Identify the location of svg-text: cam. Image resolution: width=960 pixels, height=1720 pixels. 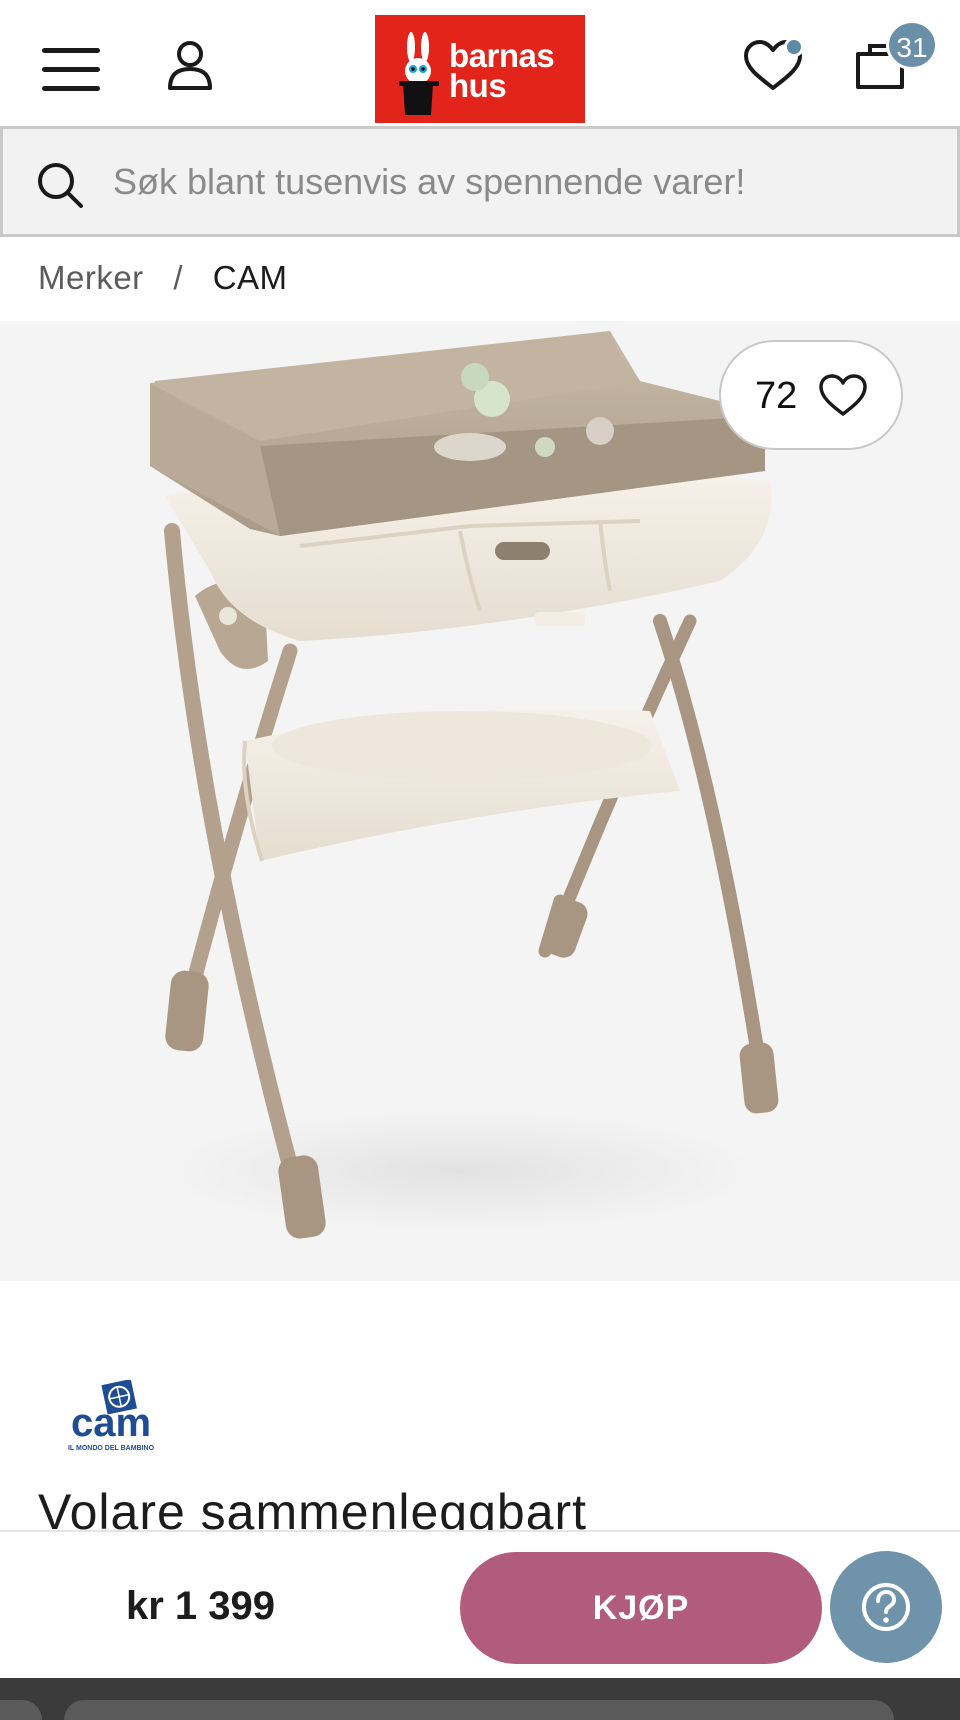
(111, 1423).